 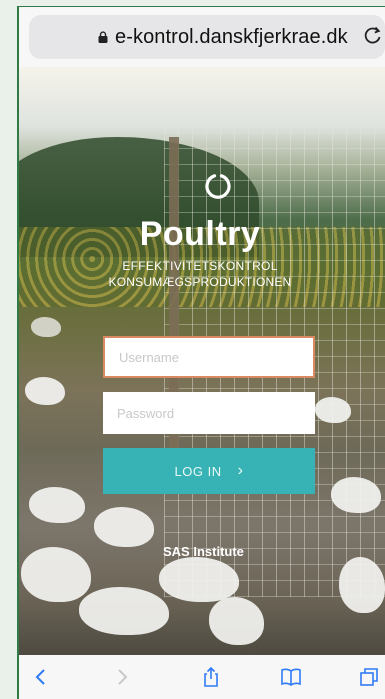 I want to click on login-button-label: LOG IN, so click(x=198, y=471).